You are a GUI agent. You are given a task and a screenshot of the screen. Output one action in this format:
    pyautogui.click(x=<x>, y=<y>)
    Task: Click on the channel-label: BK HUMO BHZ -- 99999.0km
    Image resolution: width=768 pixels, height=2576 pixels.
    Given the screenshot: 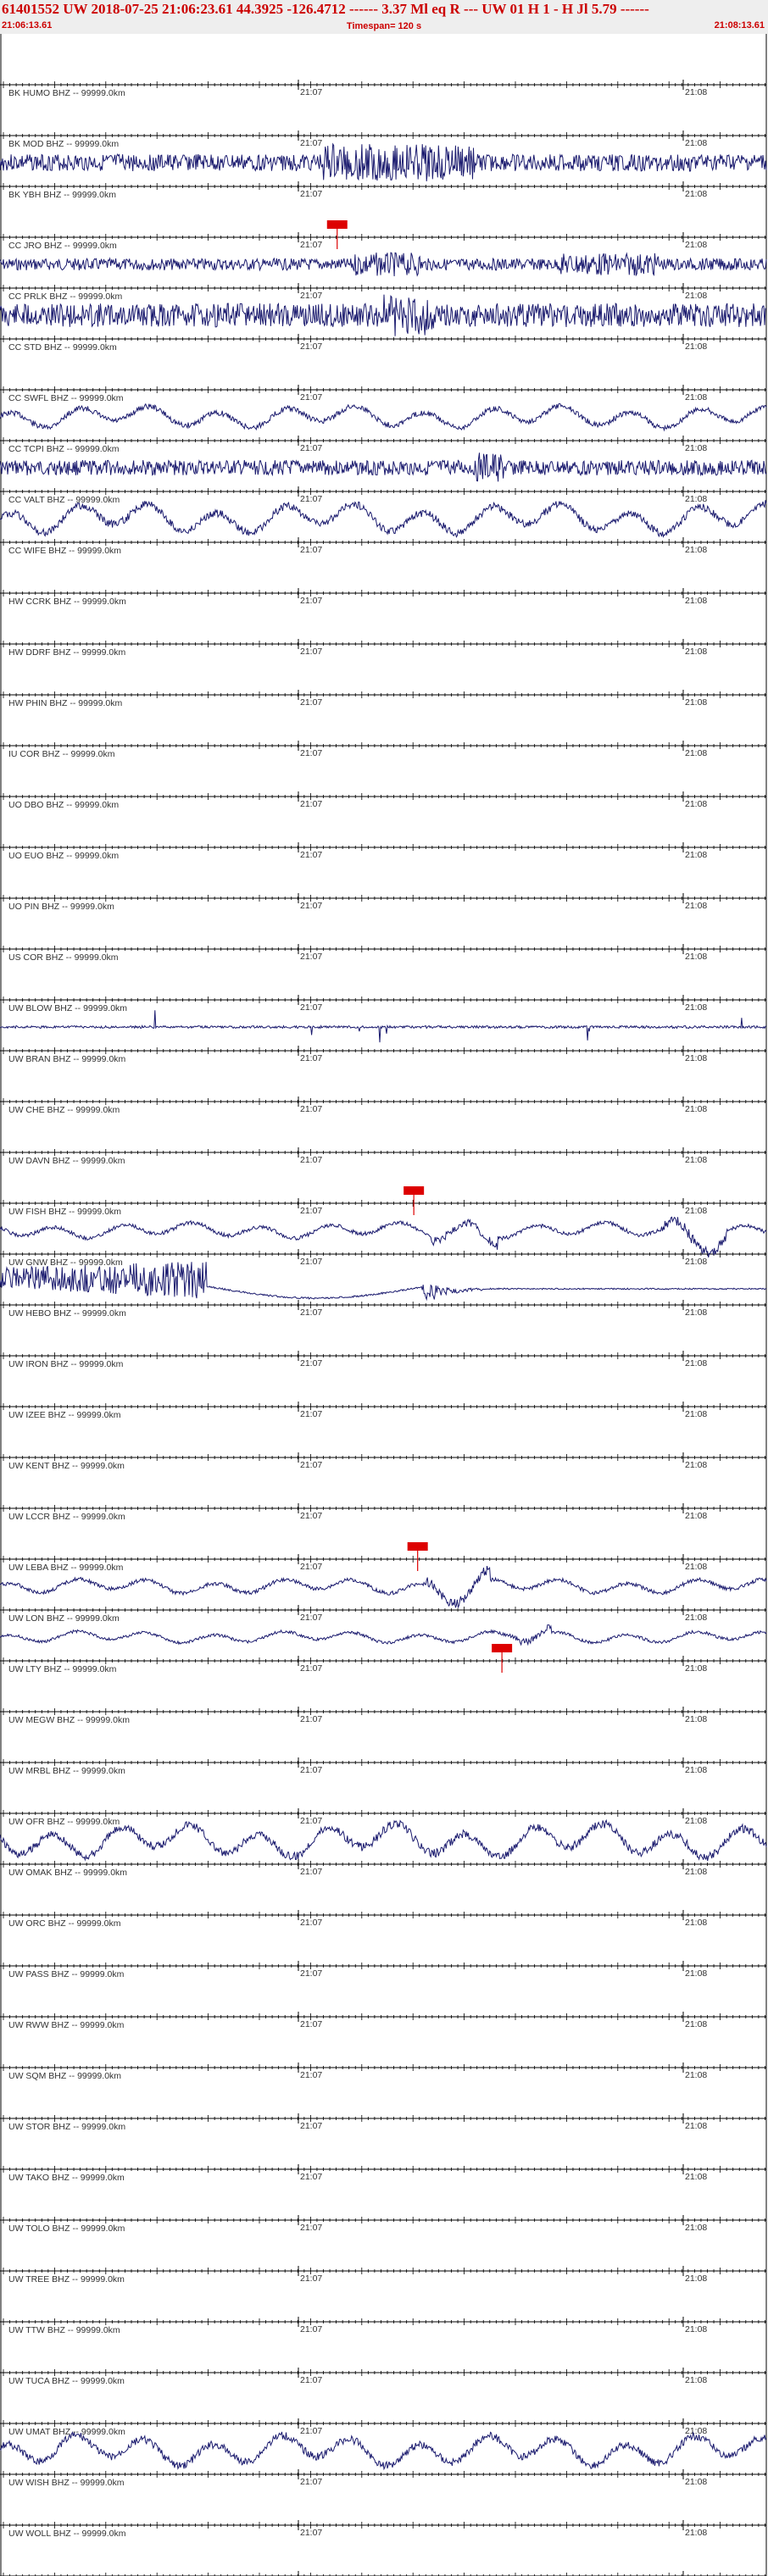 What is the action you would take?
    pyautogui.click(x=66, y=93)
    